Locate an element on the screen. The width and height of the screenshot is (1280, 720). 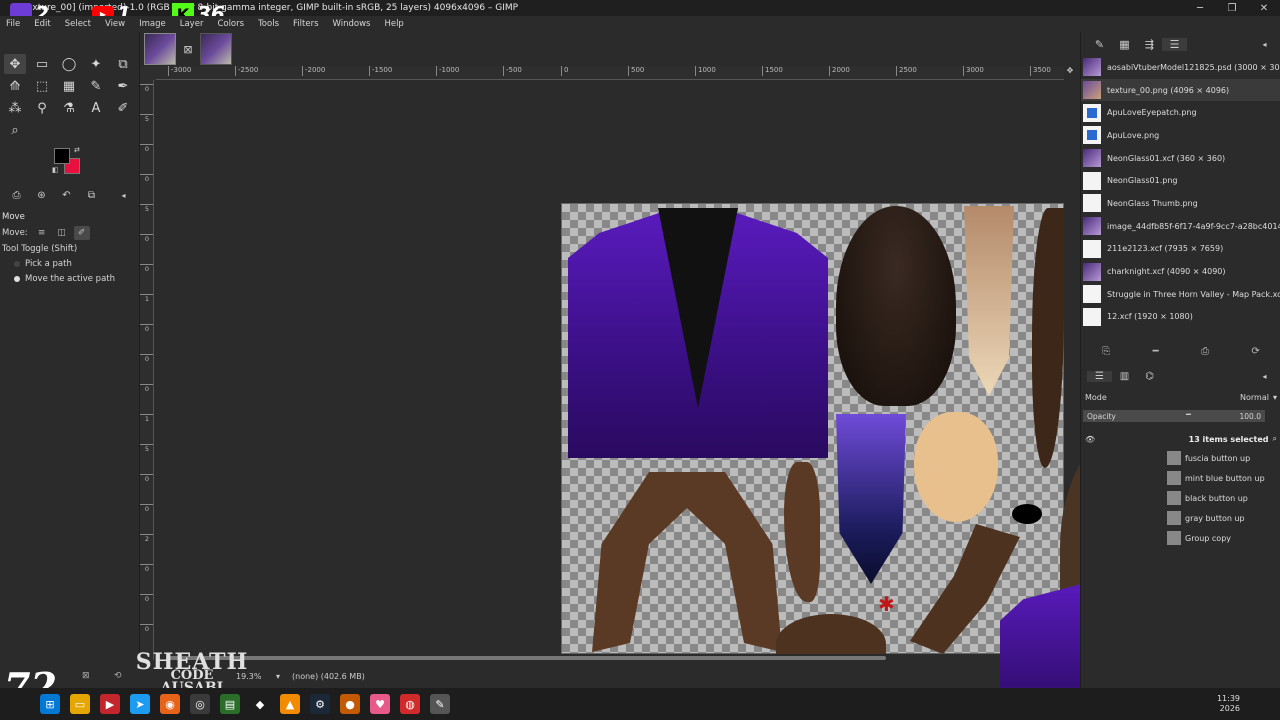
layers-menu-icon: ◂ is located at coordinates (1264, 376).